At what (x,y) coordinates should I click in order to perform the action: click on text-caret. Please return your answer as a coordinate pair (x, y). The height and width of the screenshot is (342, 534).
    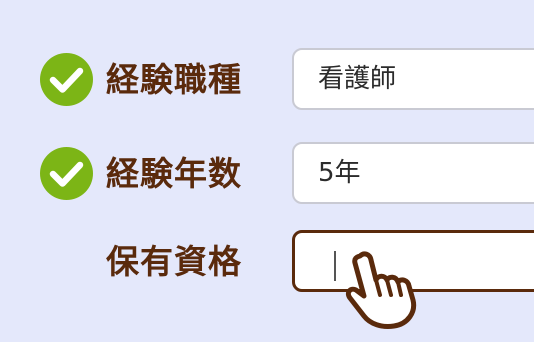
    Looking at the image, I should click on (335, 266).